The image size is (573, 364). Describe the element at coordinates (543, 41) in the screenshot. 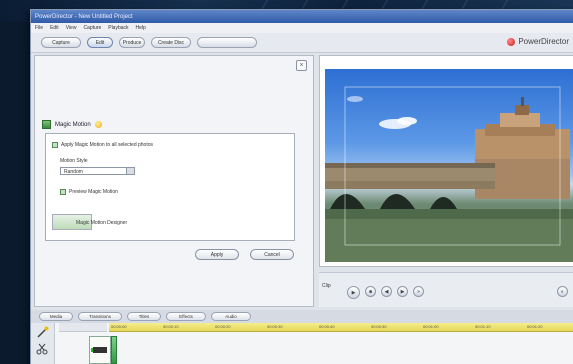

I see `brand-name: PowerDirector` at that location.